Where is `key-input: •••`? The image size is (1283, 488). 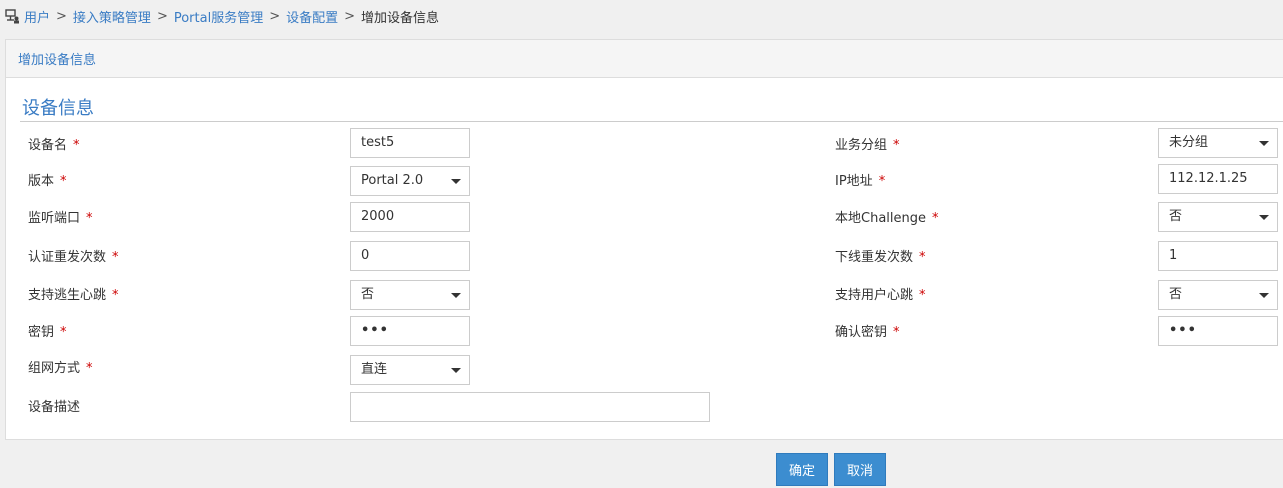
key-input: ••• is located at coordinates (410, 331).